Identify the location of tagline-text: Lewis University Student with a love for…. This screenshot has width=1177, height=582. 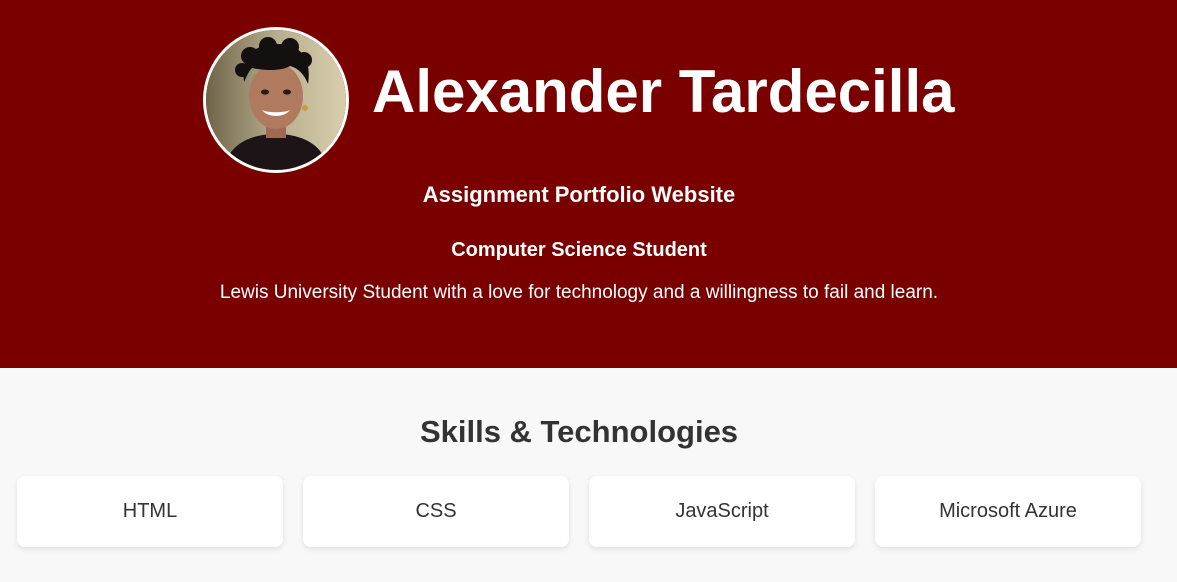
(579, 292).